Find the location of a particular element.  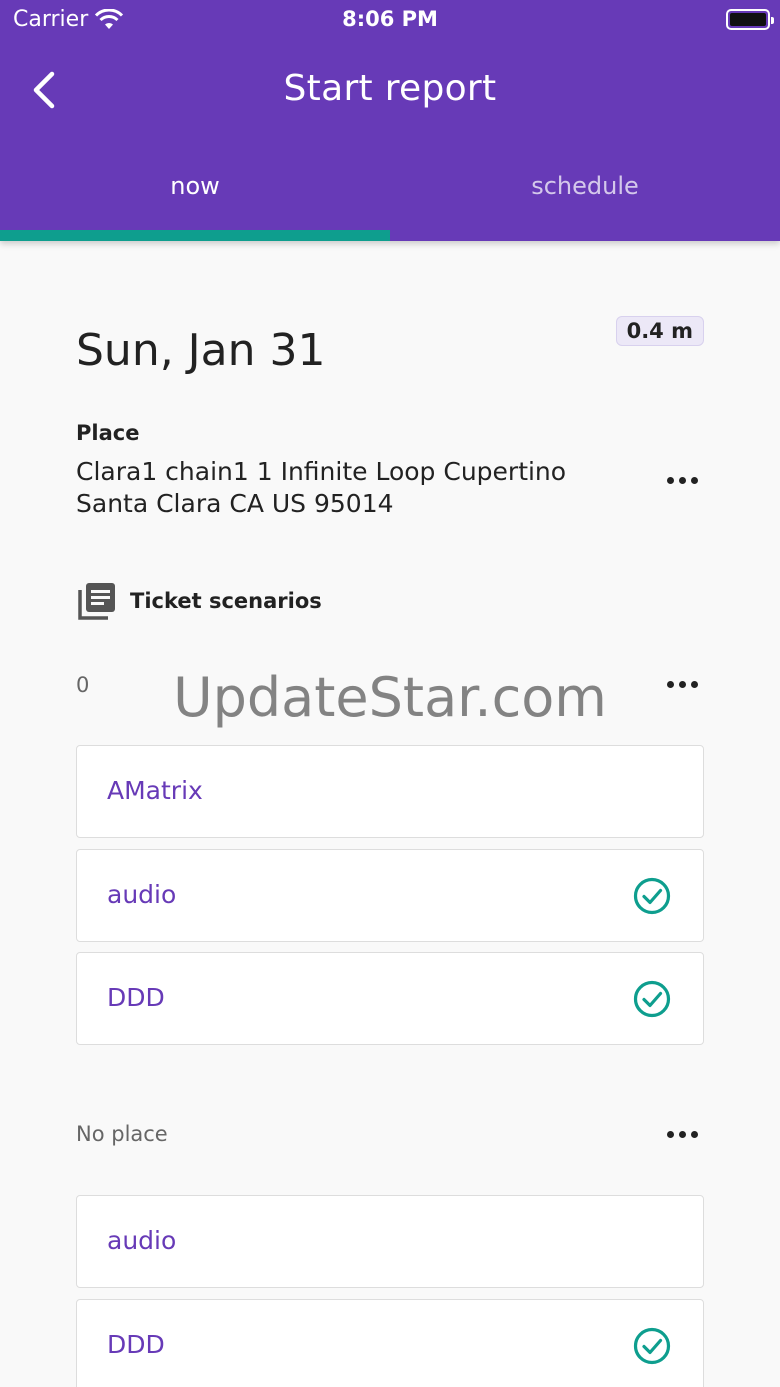

report-date: Sun, Jan 31 is located at coordinates (201, 350).